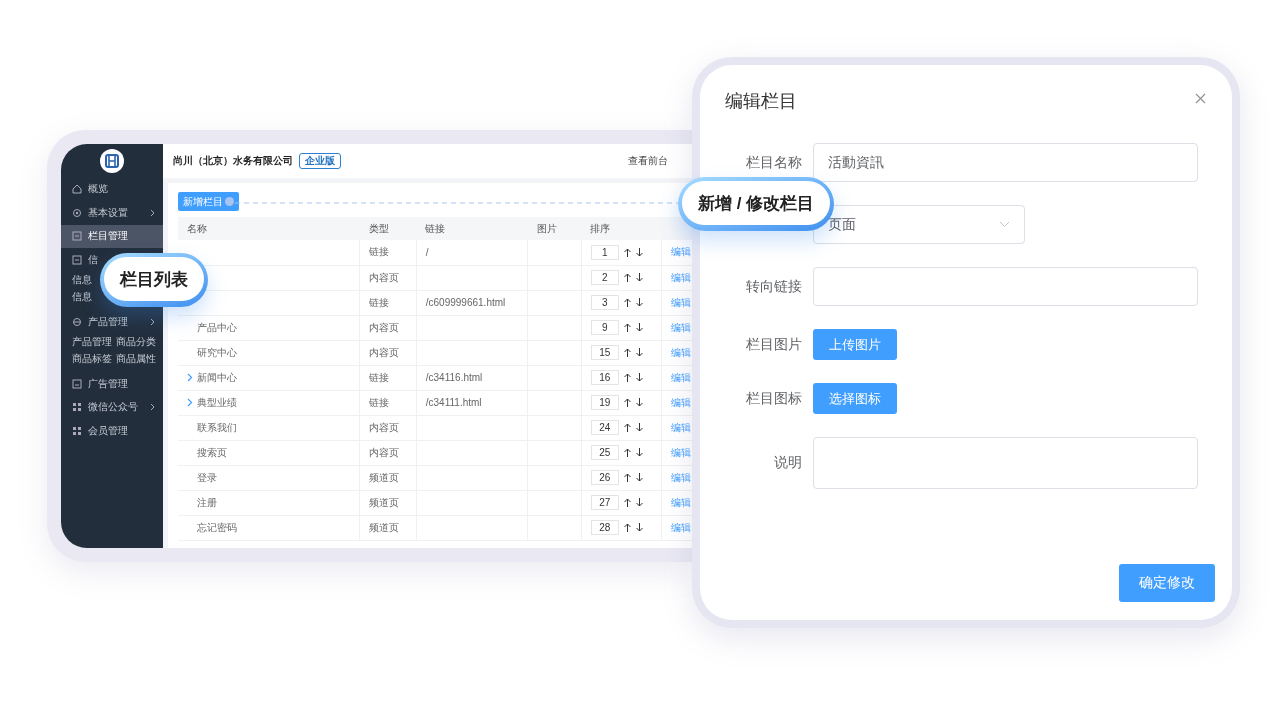 The width and height of the screenshot is (1280, 712). I want to click on field-label: 栏目图片, so click(773, 344).